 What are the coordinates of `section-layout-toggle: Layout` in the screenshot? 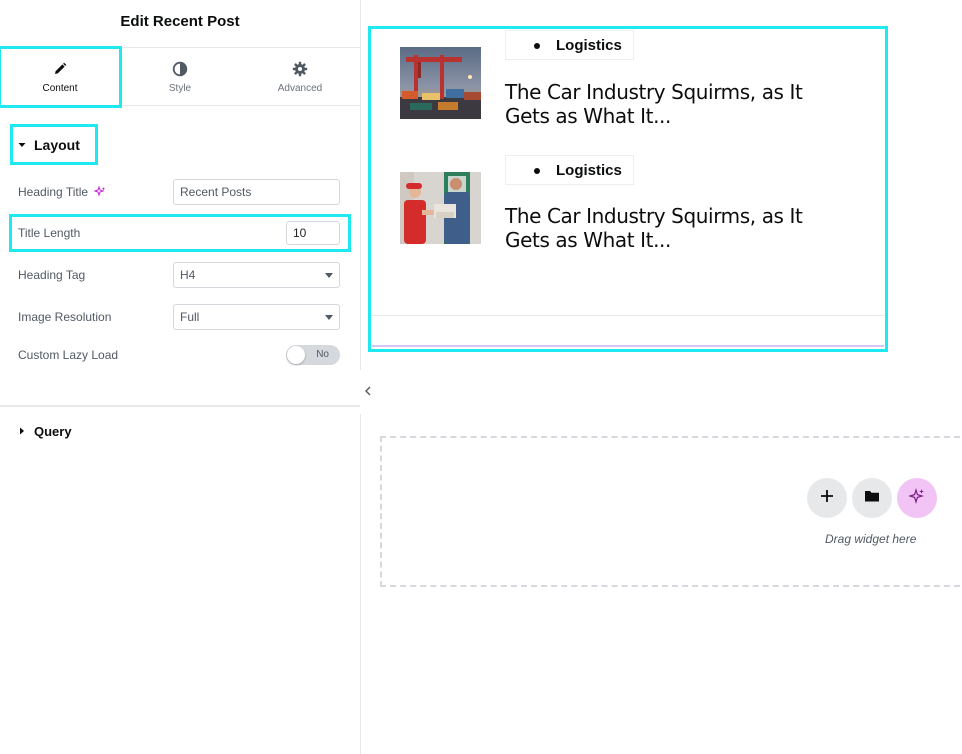 It's located at (54, 144).